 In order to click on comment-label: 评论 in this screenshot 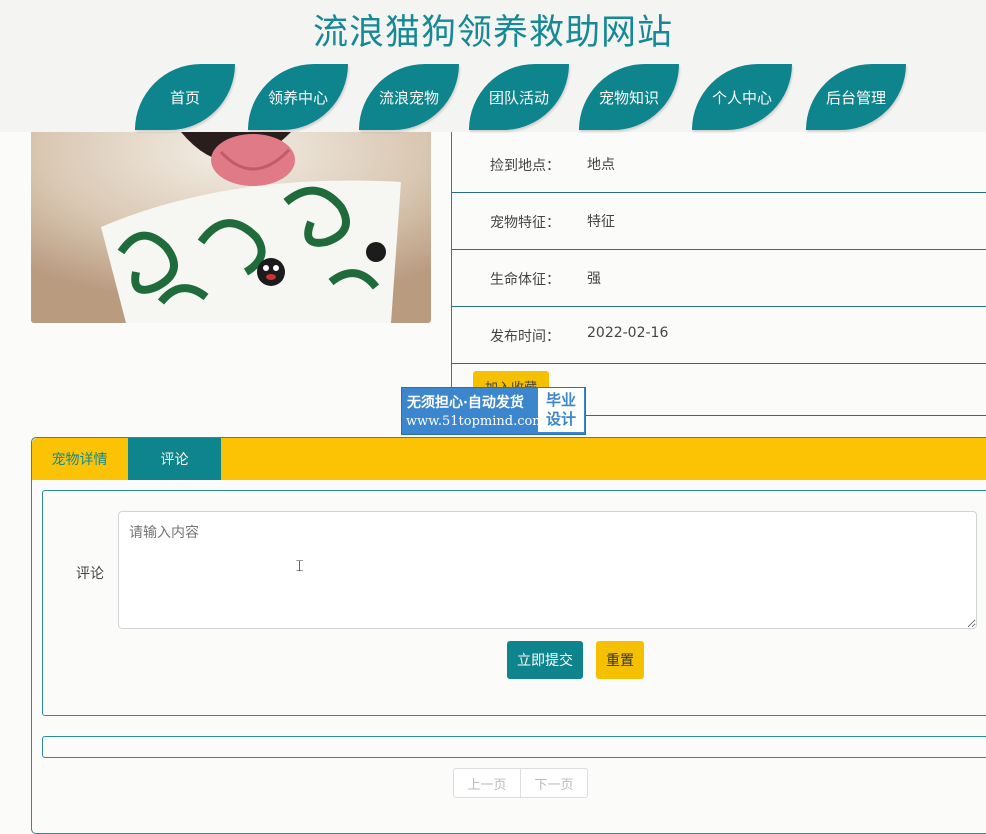, I will do `click(90, 574)`.